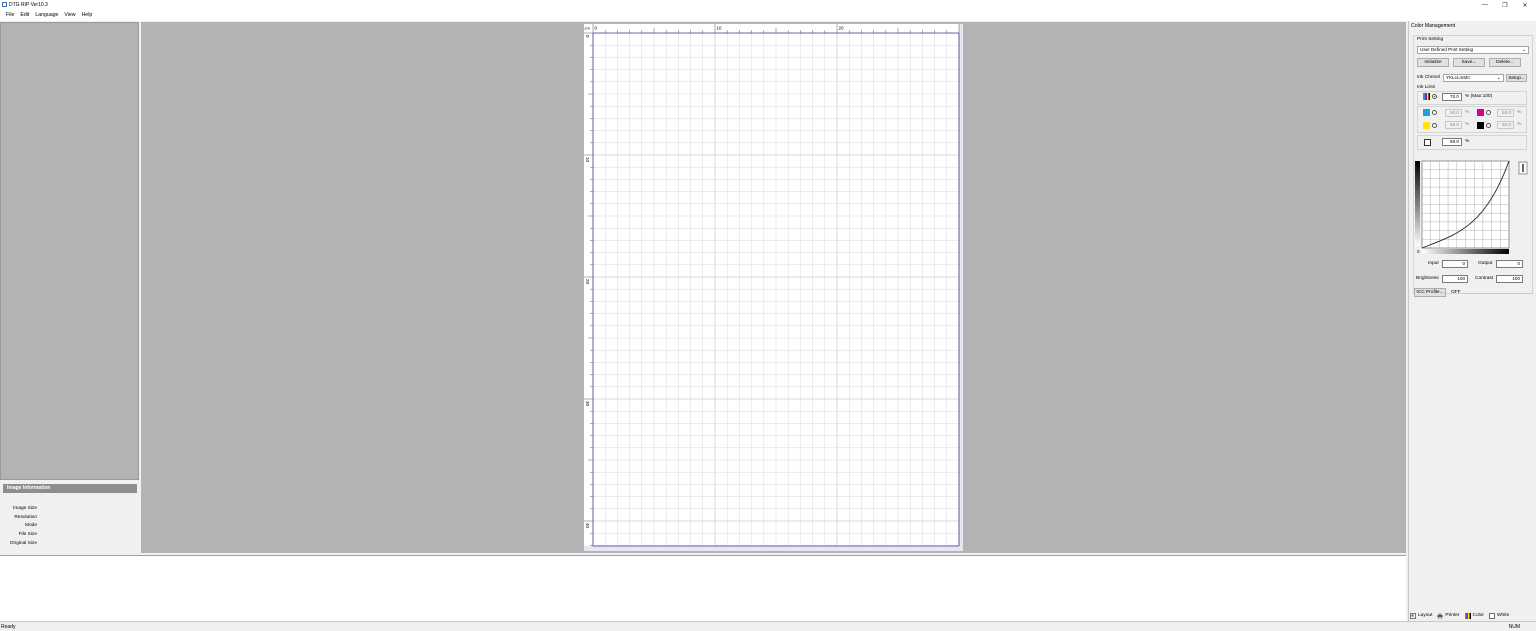 The height and width of the screenshot is (631, 1536). What do you see at coordinates (1514, 627) in the screenshot?
I see `num-lock-indicator: NUM` at bounding box center [1514, 627].